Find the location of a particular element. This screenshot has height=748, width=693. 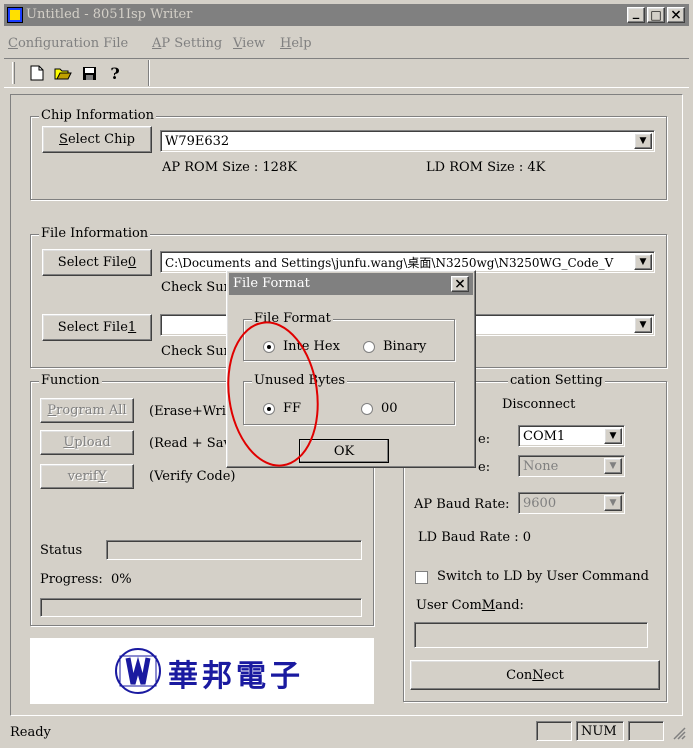

connection-status: Disconnect is located at coordinates (539, 404).